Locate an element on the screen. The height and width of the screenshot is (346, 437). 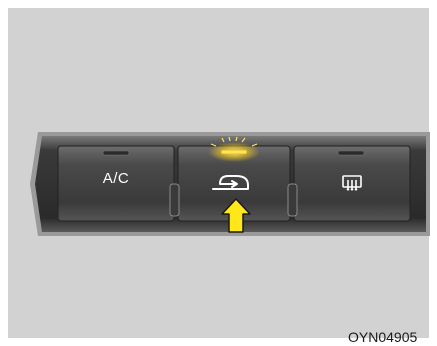
ac-label: A/C is located at coordinates (116, 178).